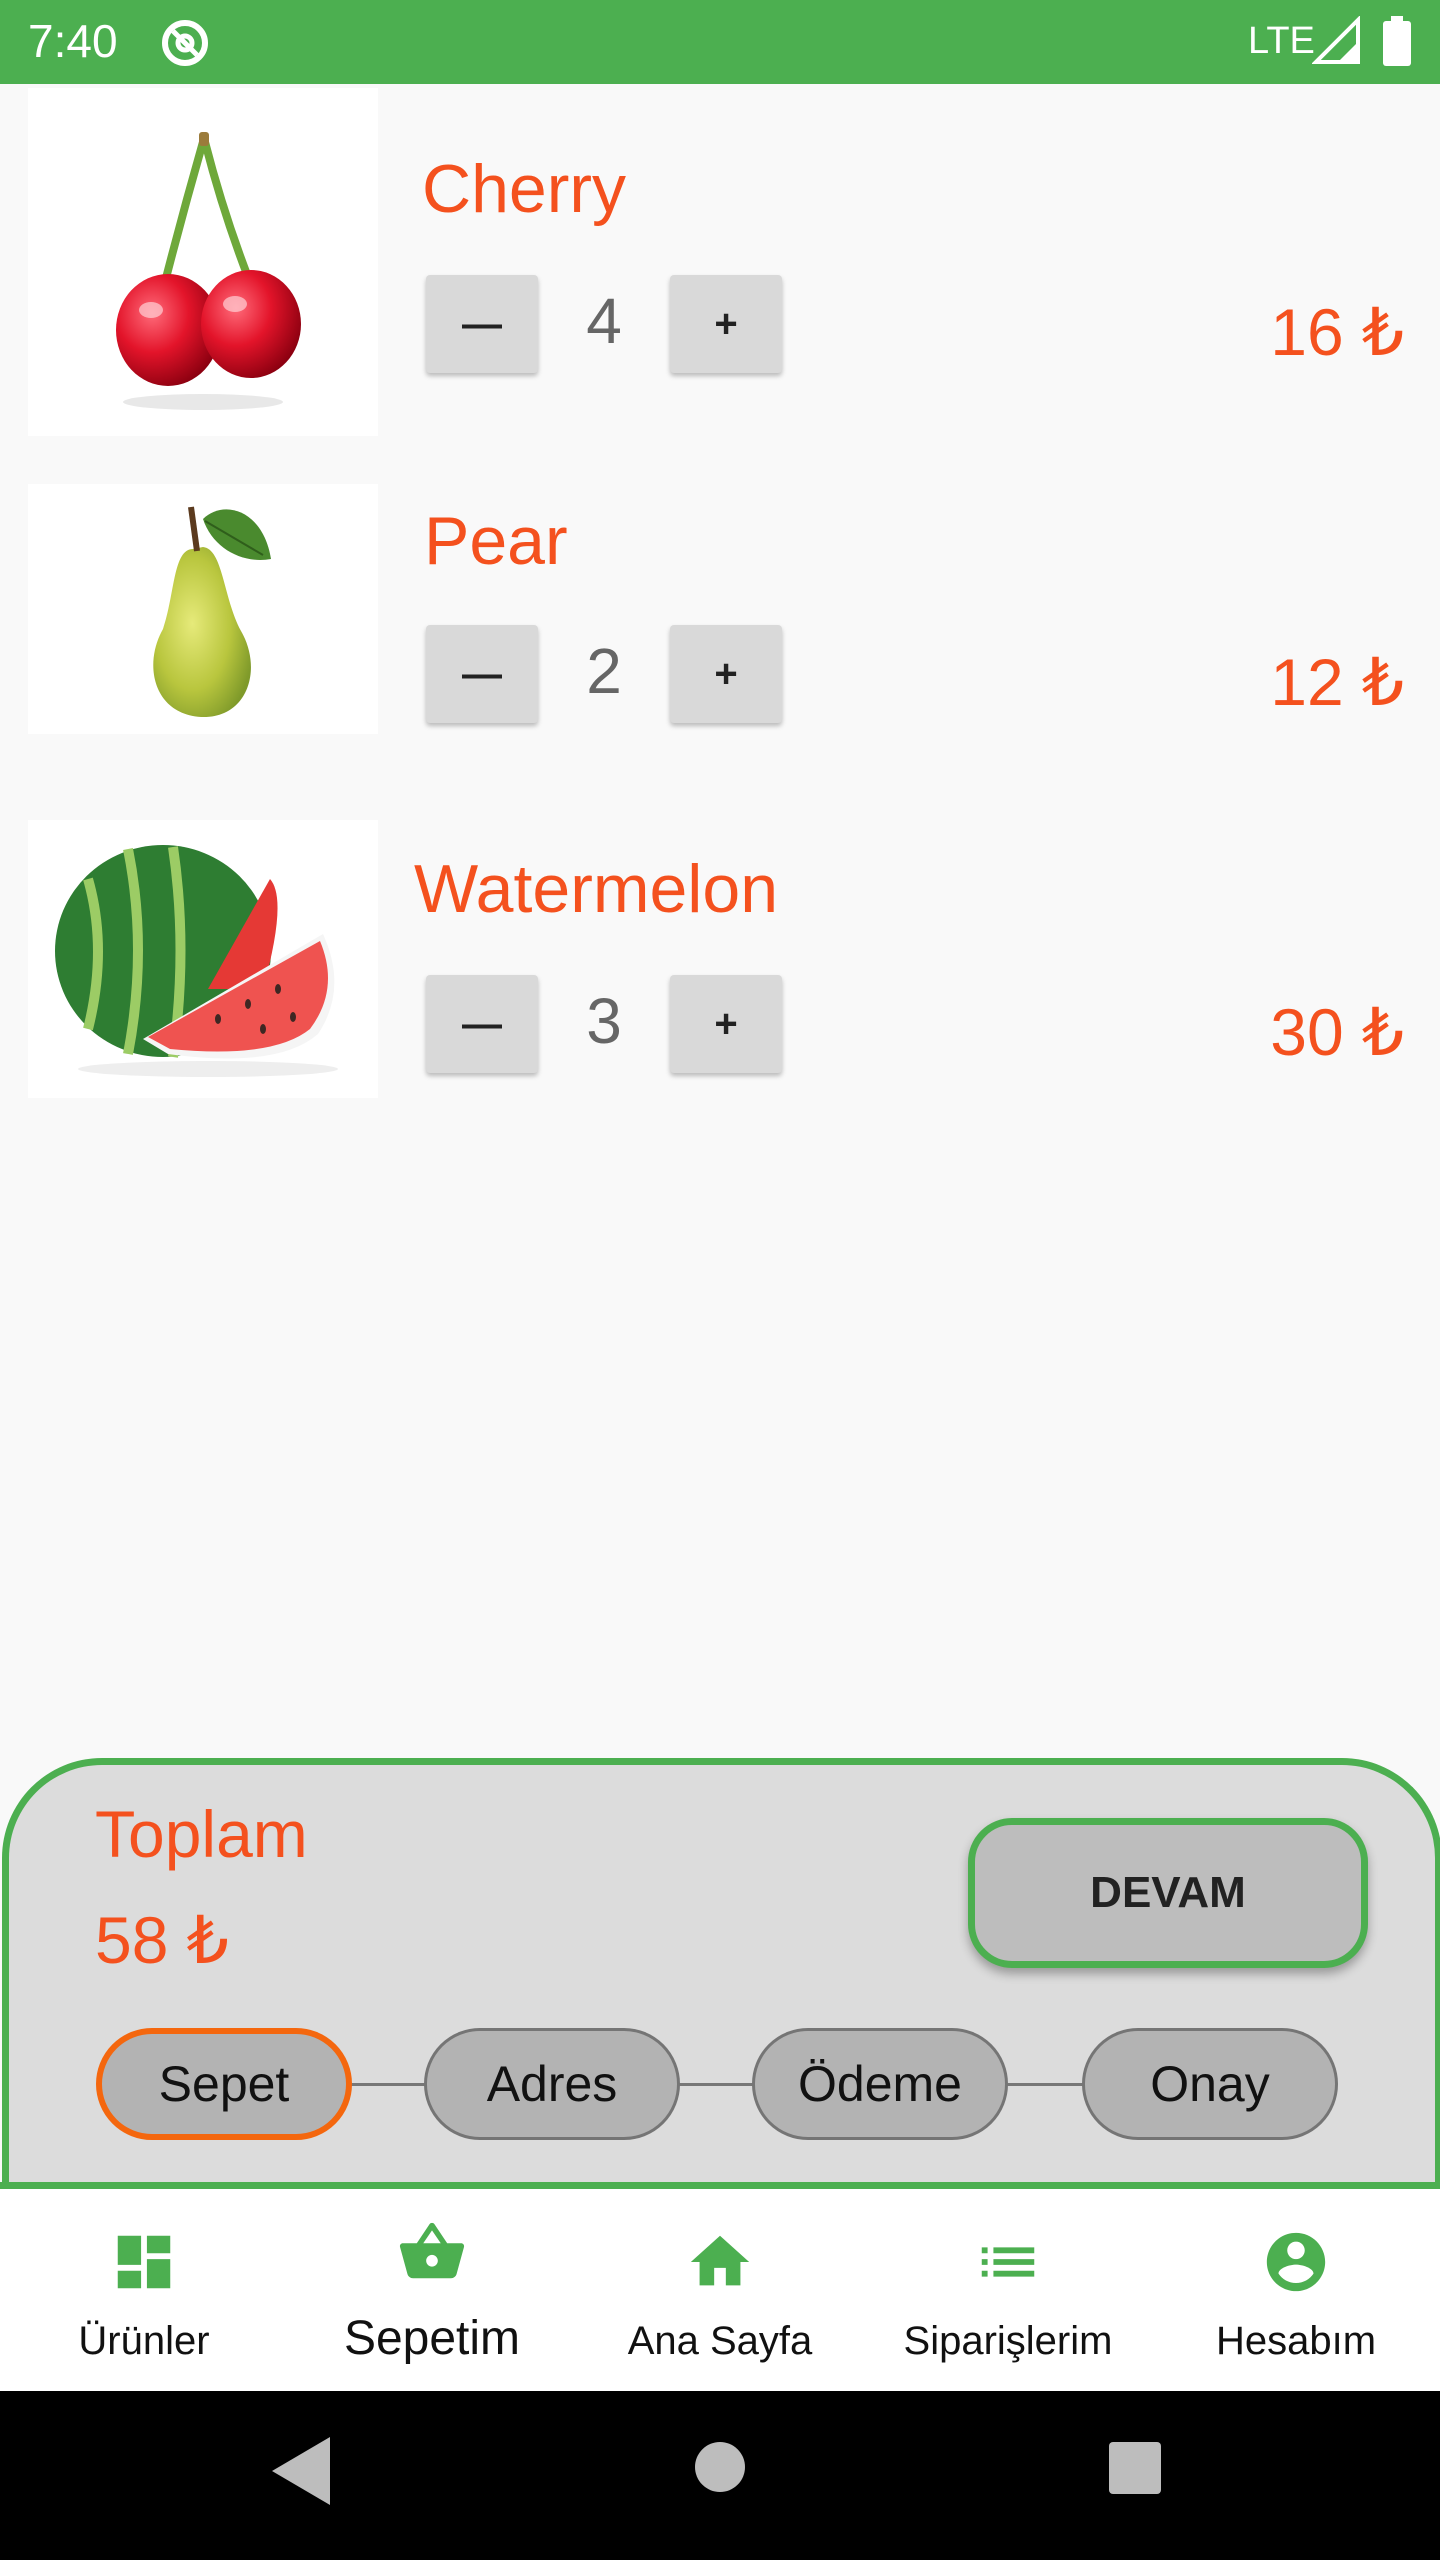  What do you see at coordinates (1008, 2341) in the screenshot?
I see `nav-label: Siparişlerim` at bounding box center [1008, 2341].